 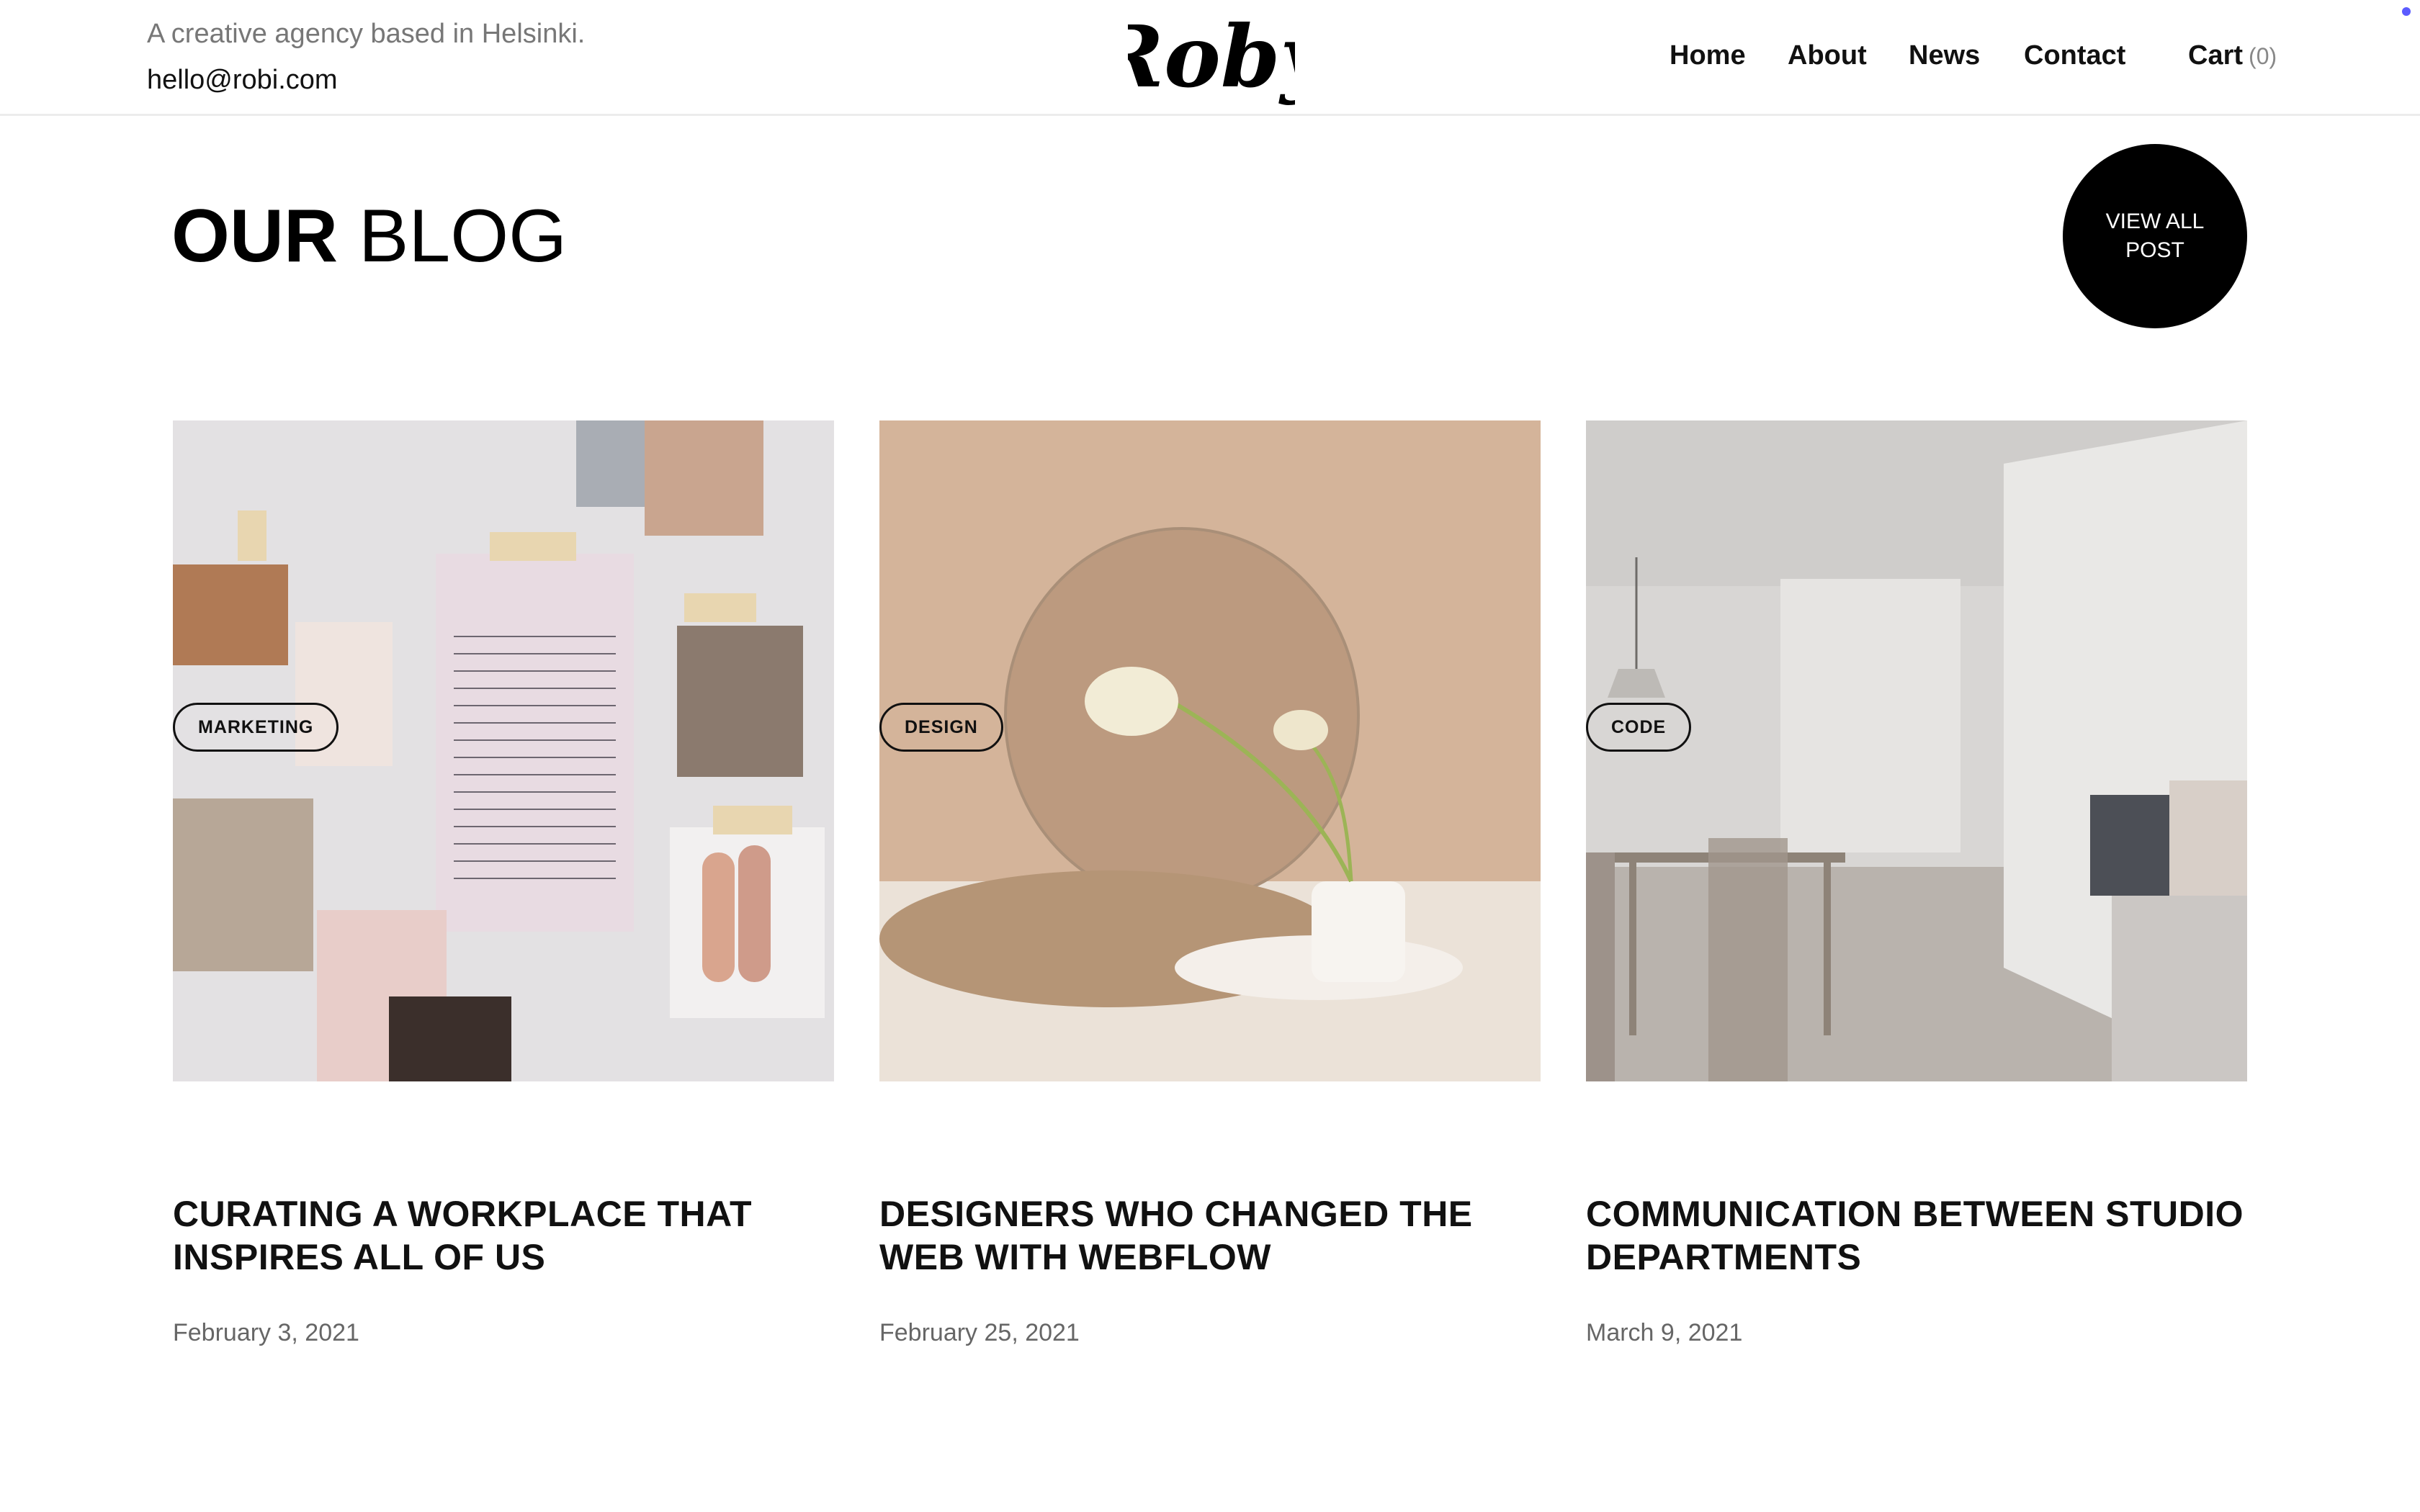 I want to click on page-title-strong: OUR, so click(x=255, y=236).